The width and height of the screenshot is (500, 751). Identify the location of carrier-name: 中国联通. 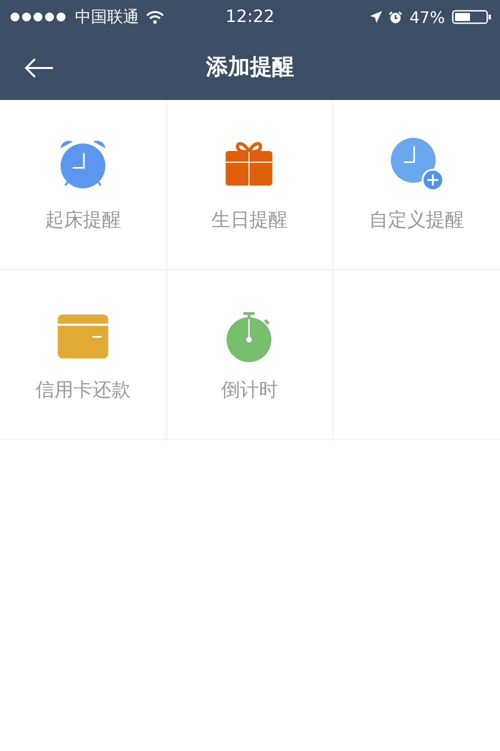
(107, 17).